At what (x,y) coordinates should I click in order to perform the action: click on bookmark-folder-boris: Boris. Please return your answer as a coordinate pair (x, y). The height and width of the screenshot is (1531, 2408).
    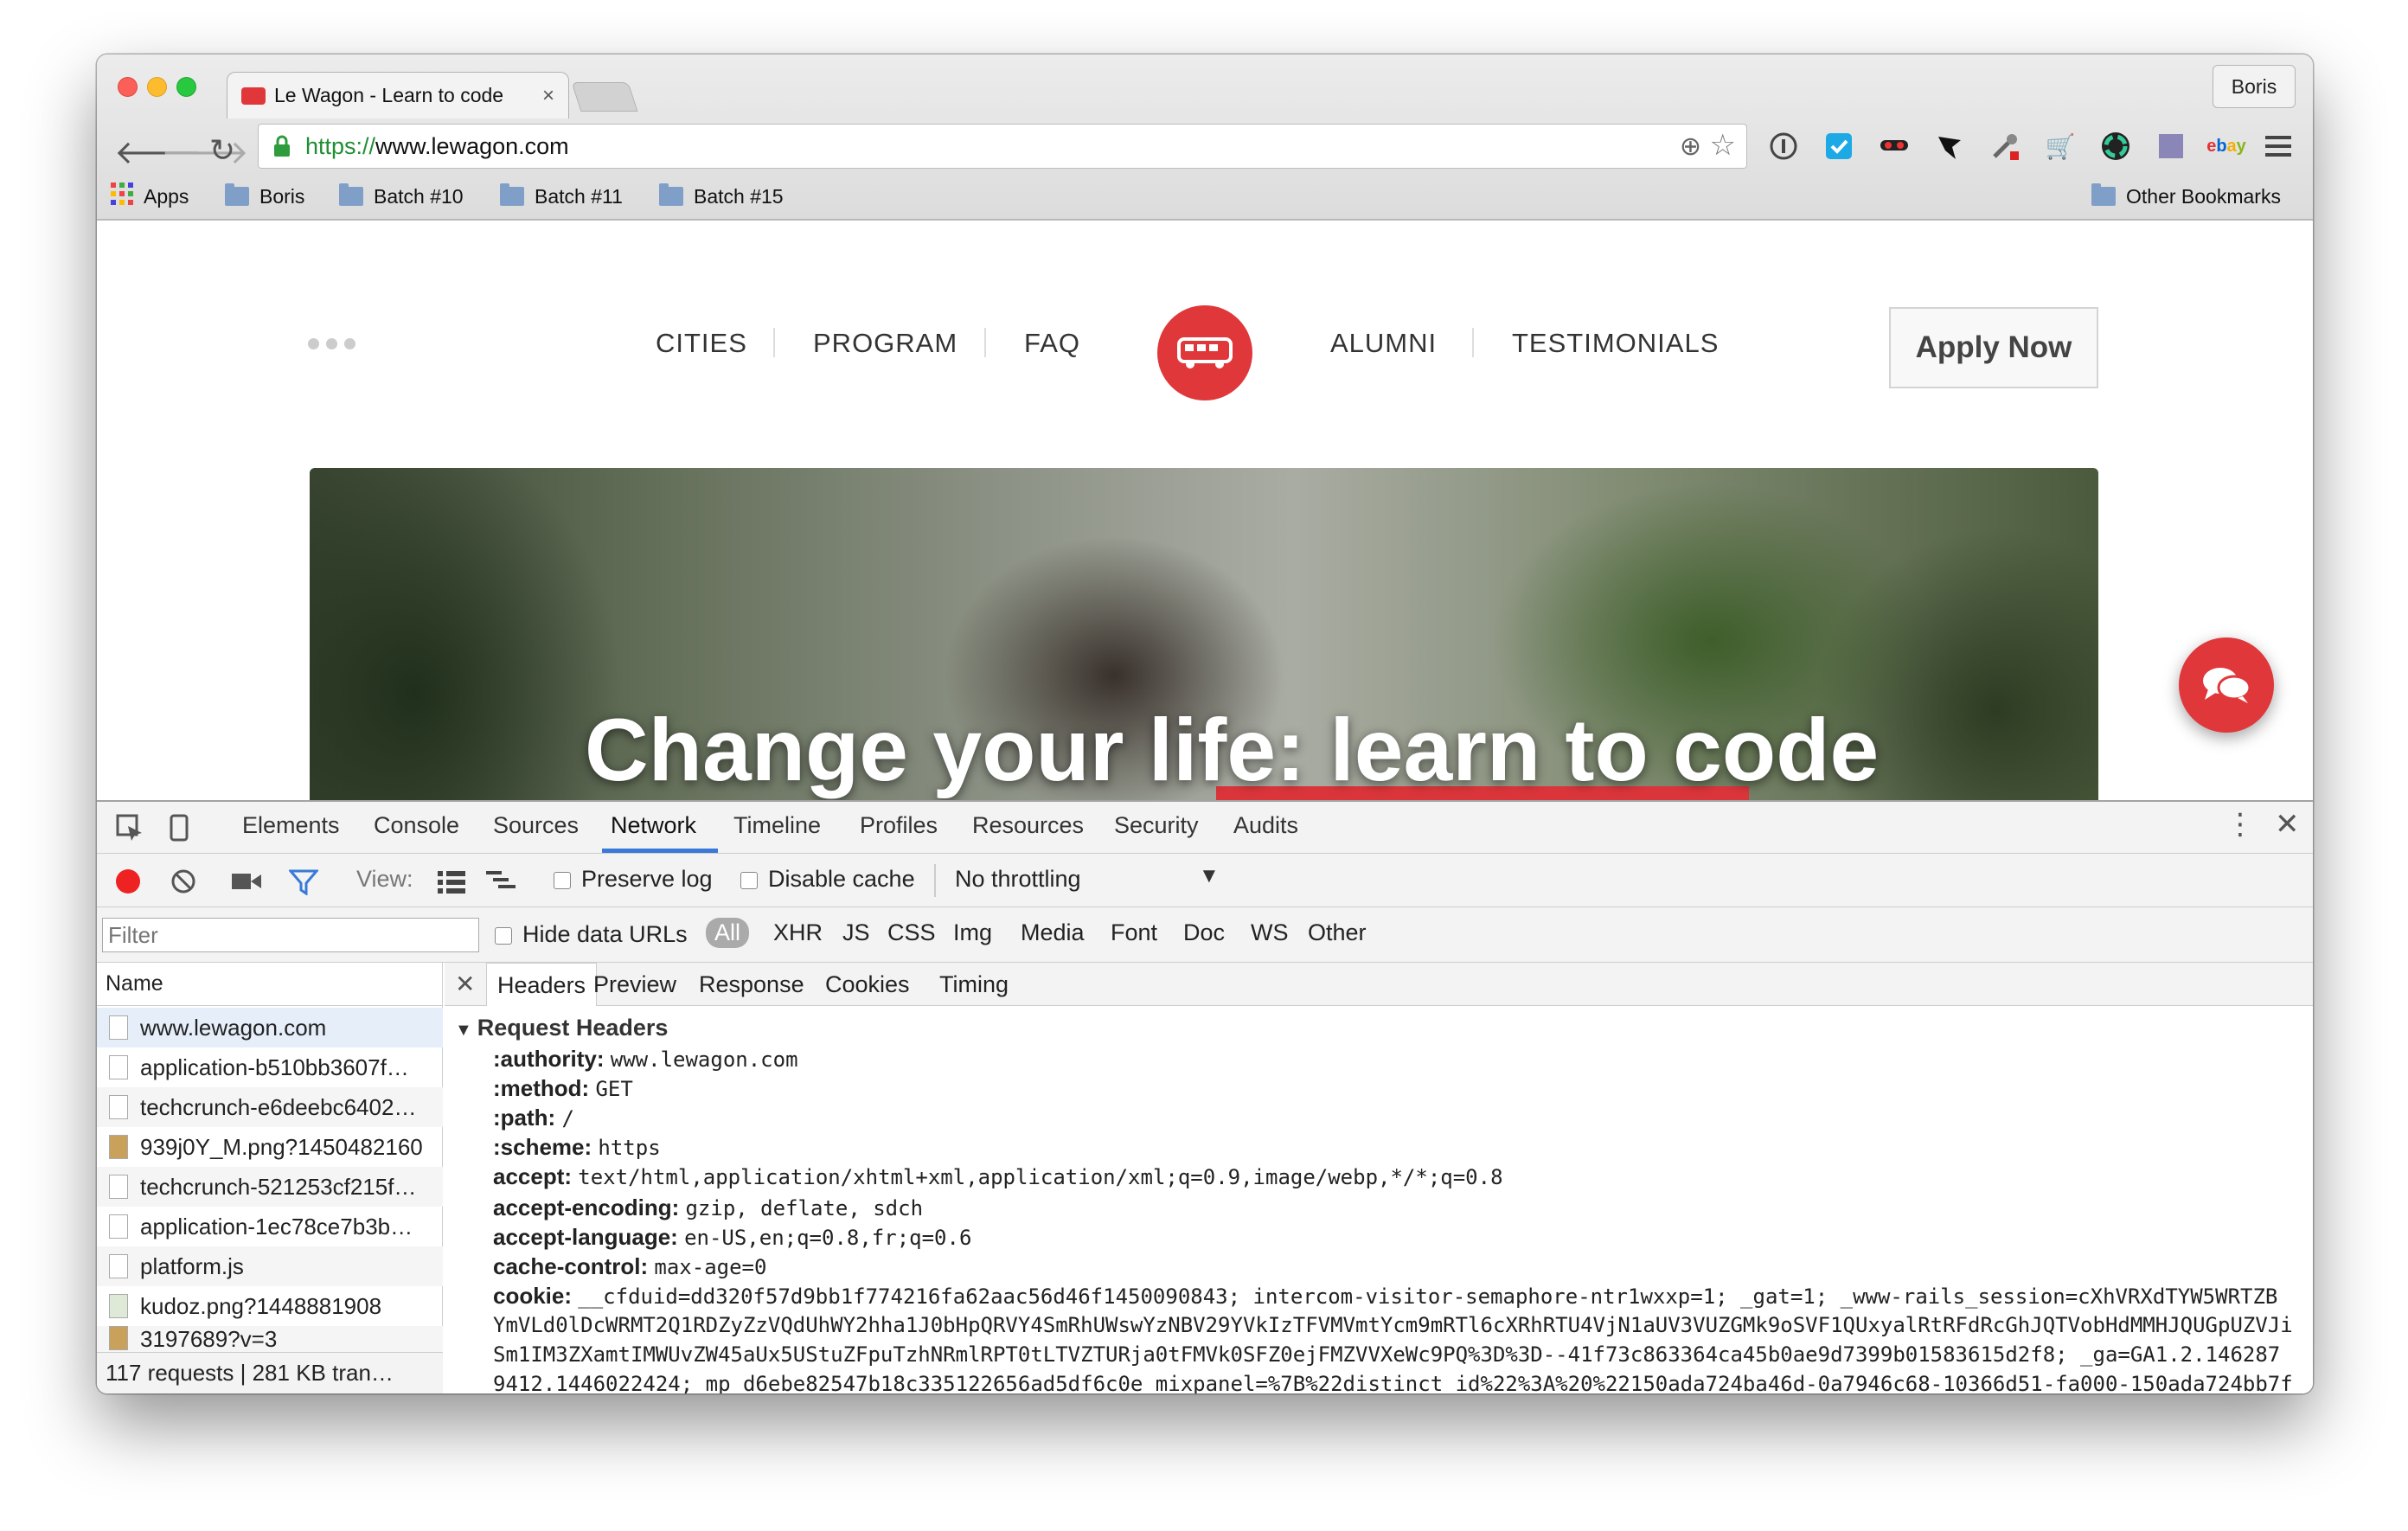
    Looking at the image, I should click on (264, 196).